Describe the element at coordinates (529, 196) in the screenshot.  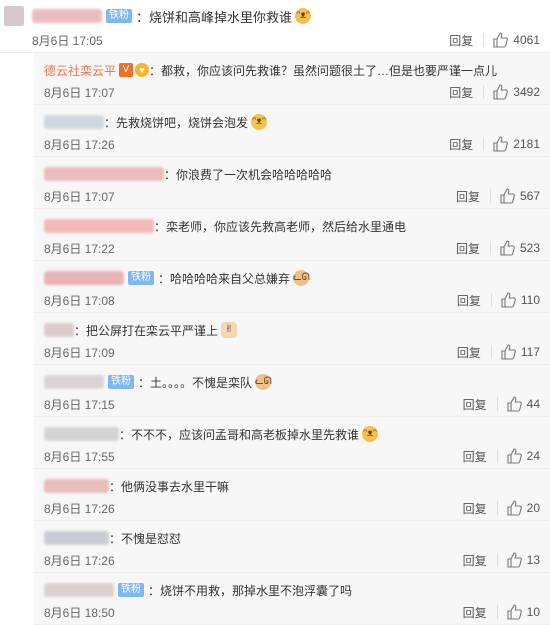
I see `like-count: 567` at that location.